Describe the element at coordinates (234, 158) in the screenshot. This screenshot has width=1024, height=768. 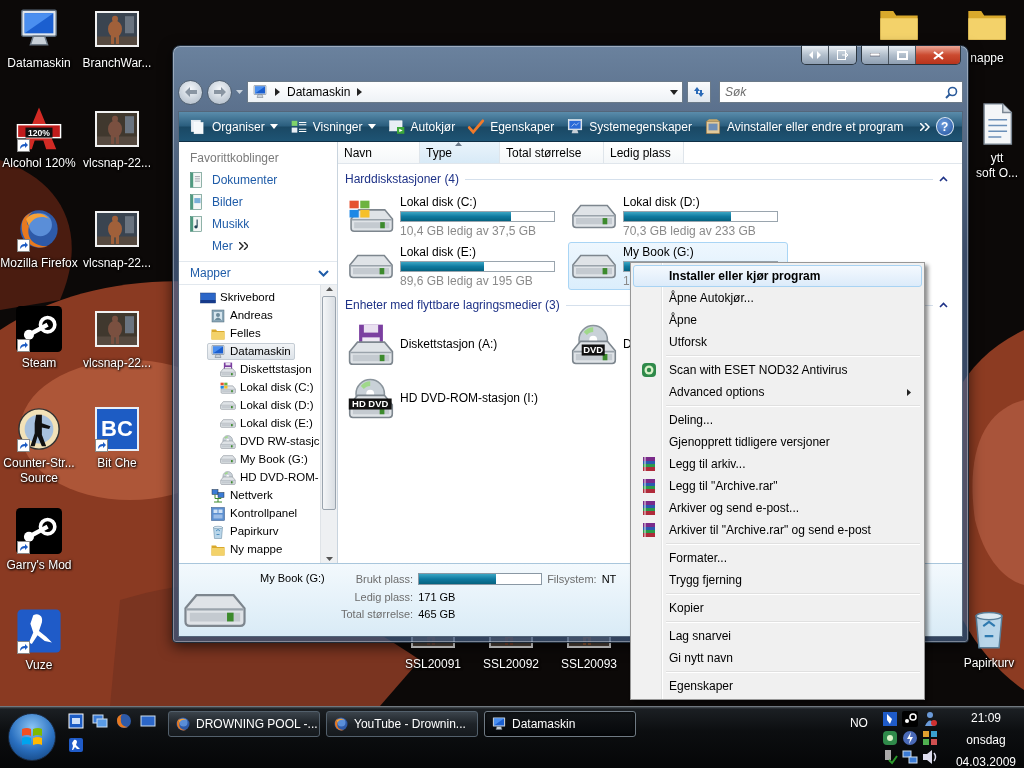
I see `section-heading: Favorittkoblinger` at that location.